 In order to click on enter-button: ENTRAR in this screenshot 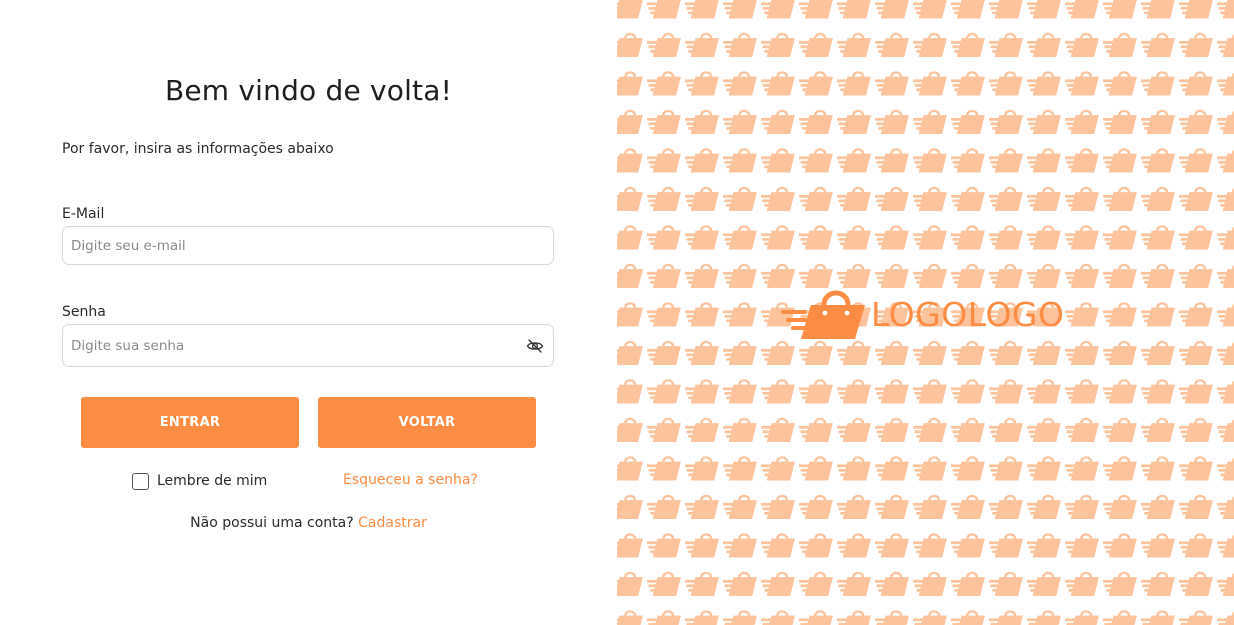, I will do `click(190, 422)`.